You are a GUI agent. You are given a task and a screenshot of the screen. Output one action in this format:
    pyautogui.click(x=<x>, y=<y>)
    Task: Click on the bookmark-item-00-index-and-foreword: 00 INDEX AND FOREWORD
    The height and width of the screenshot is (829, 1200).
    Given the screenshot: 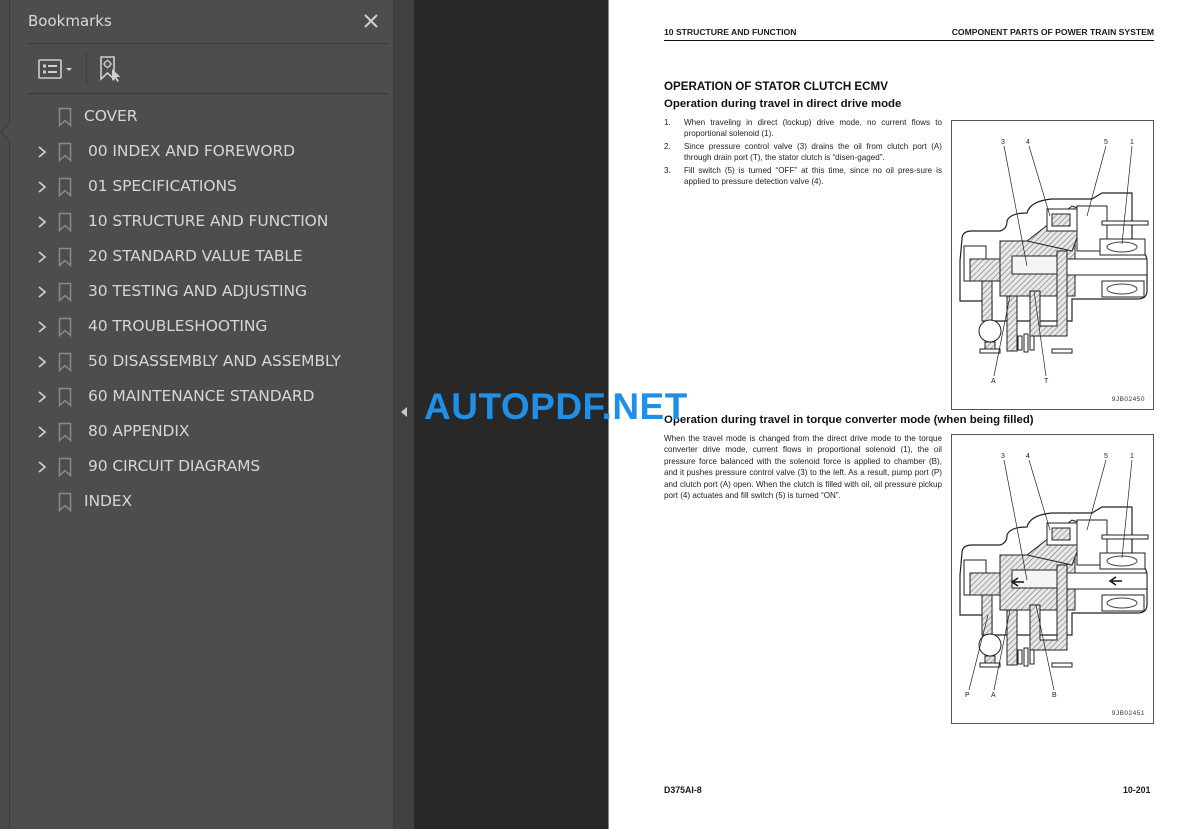 What is the action you would take?
    pyautogui.click(x=211, y=151)
    